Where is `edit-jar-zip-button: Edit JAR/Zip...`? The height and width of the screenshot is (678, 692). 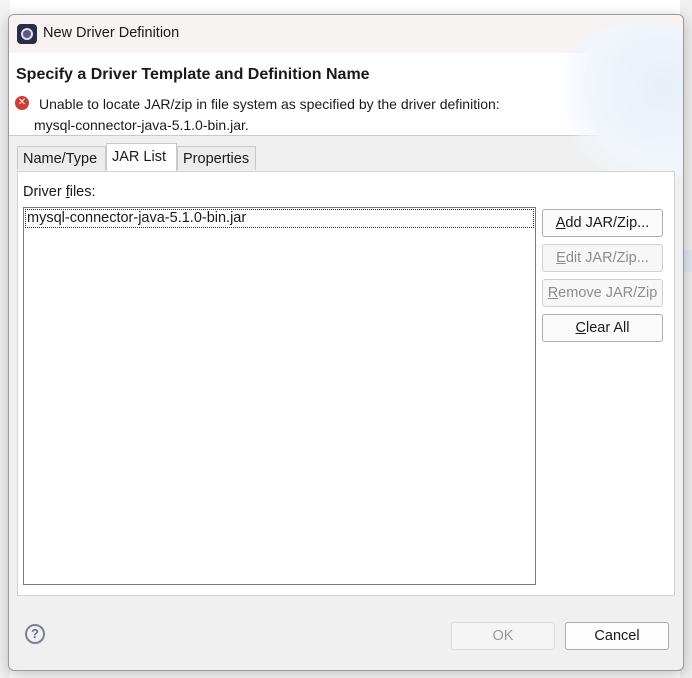
edit-jar-zip-button: Edit JAR/Zip... is located at coordinates (602, 258).